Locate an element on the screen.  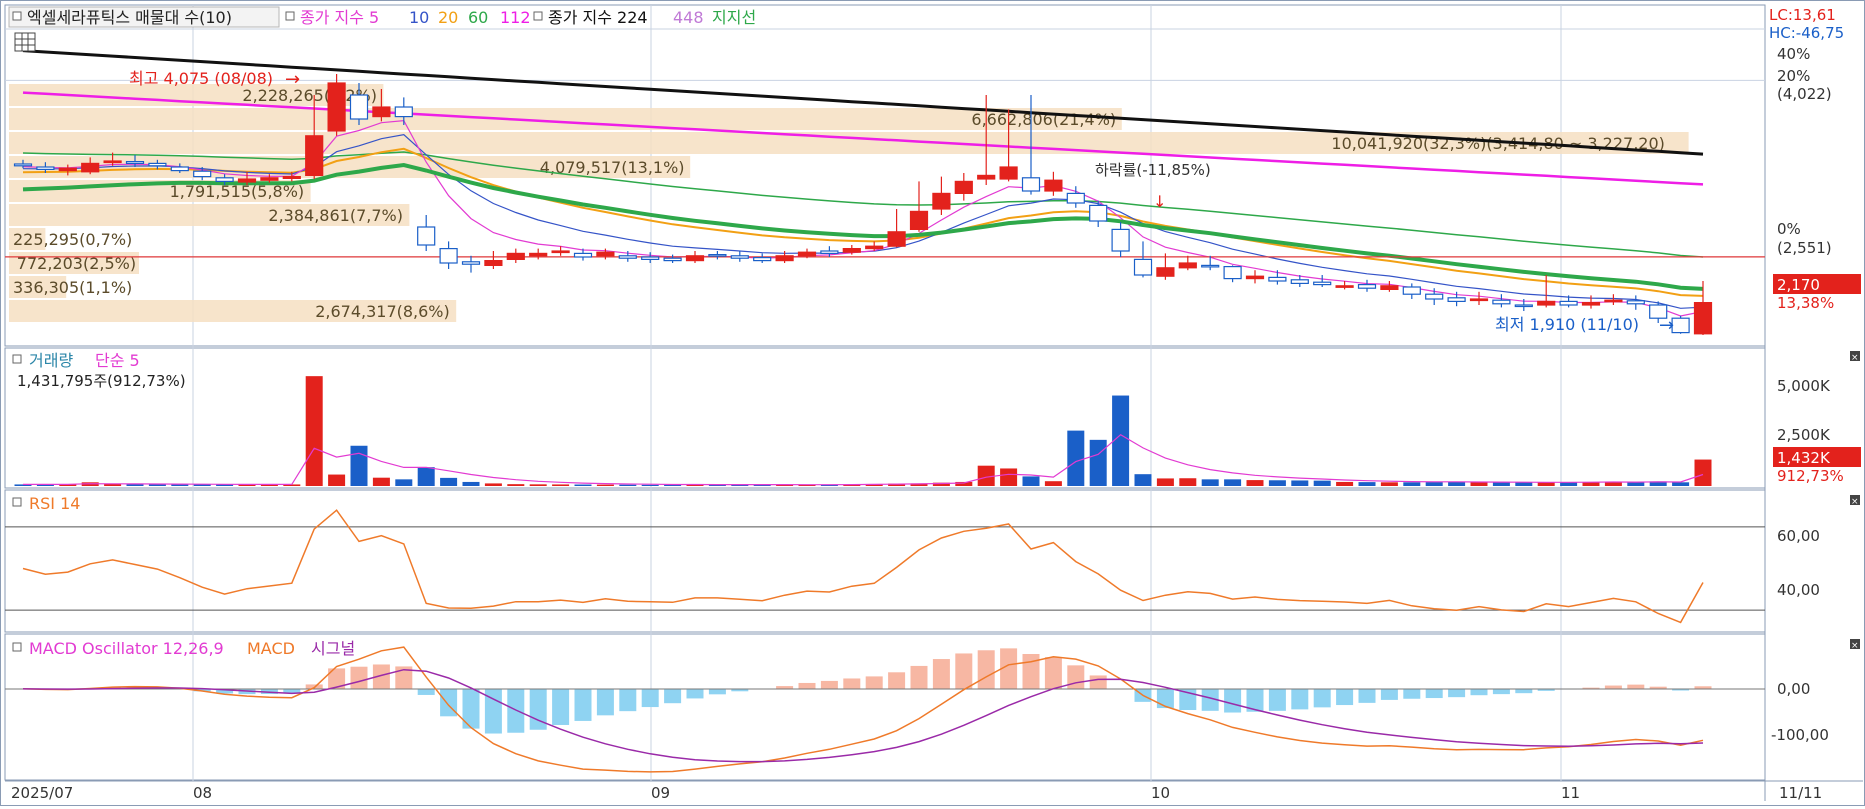
macd-close-button: × is located at coordinates (1855, 645).